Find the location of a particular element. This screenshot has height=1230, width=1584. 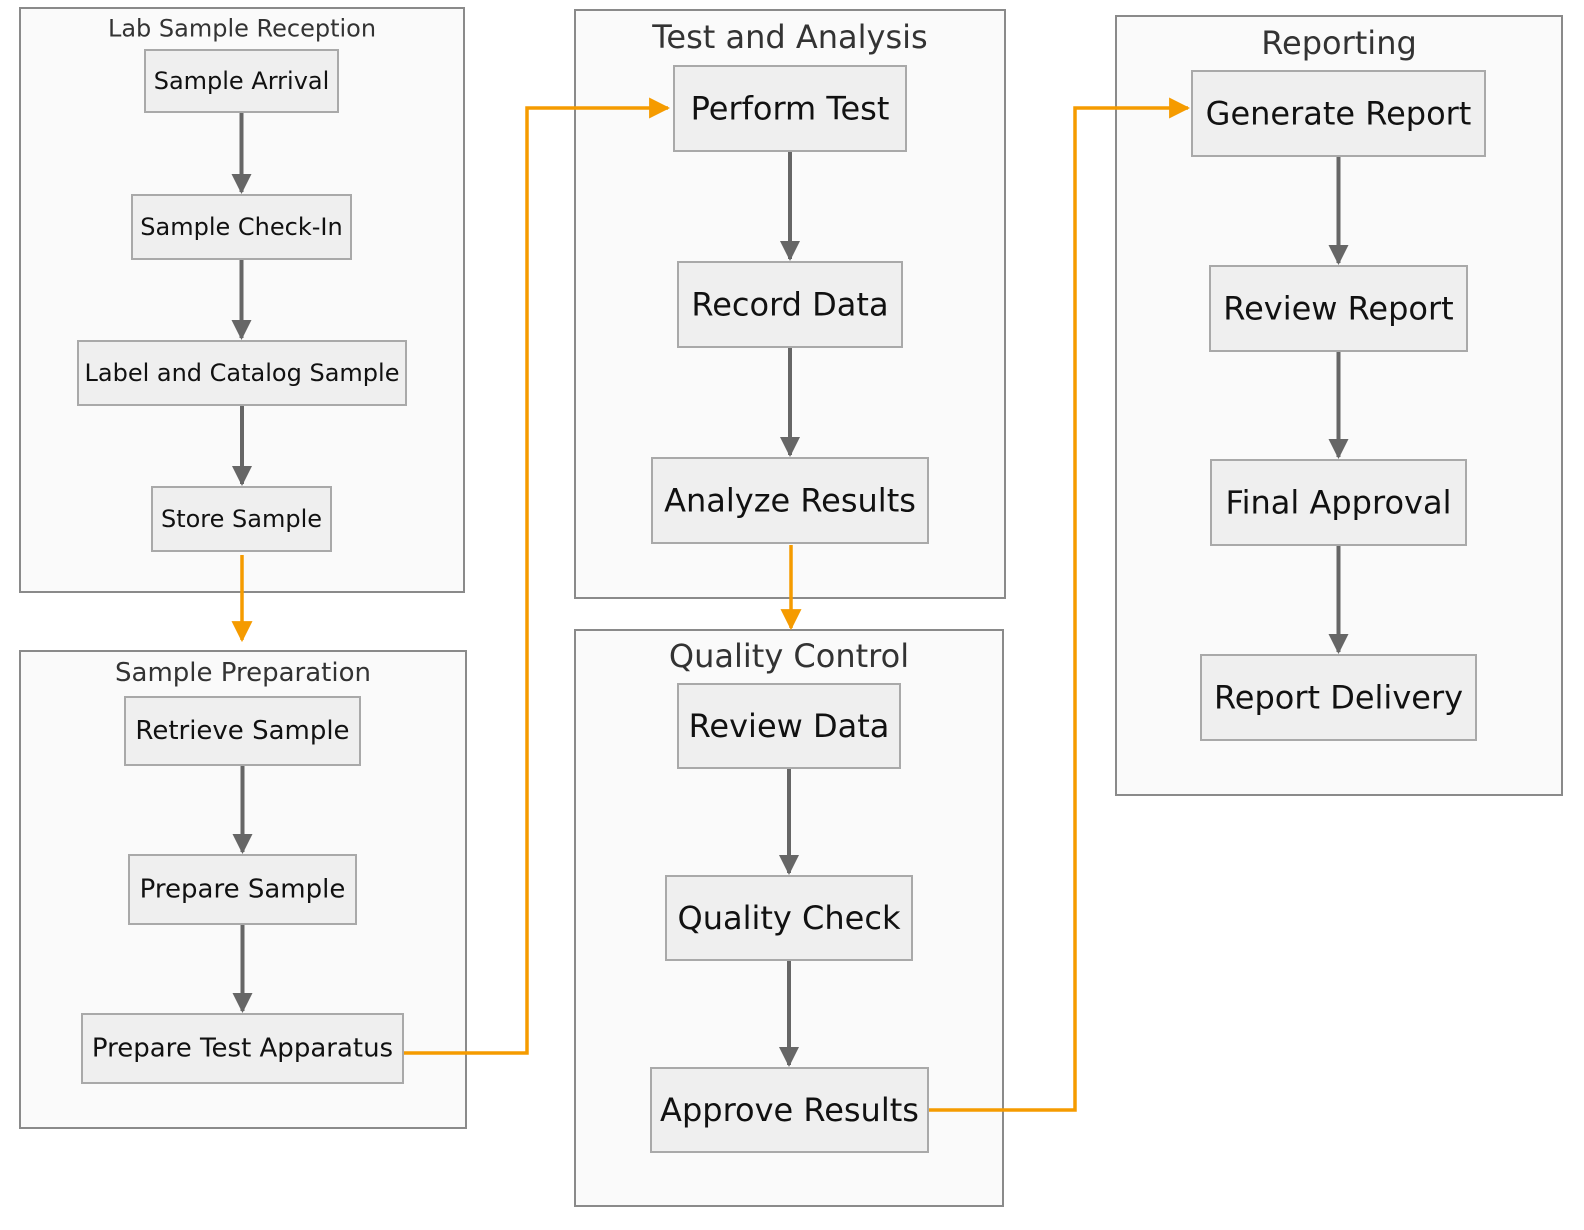

node-label: Perform Test is located at coordinates (790, 109).